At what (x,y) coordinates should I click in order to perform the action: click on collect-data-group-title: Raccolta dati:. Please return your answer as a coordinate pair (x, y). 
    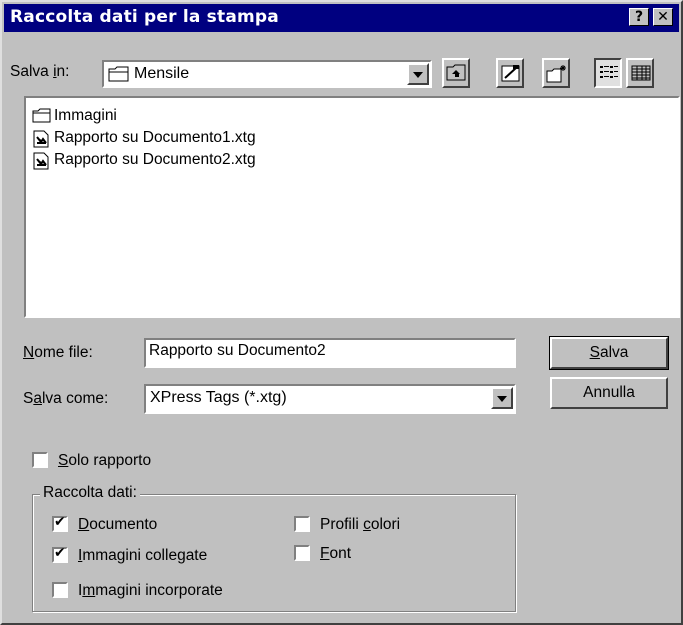
    Looking at the image, I should click on (90, 493).